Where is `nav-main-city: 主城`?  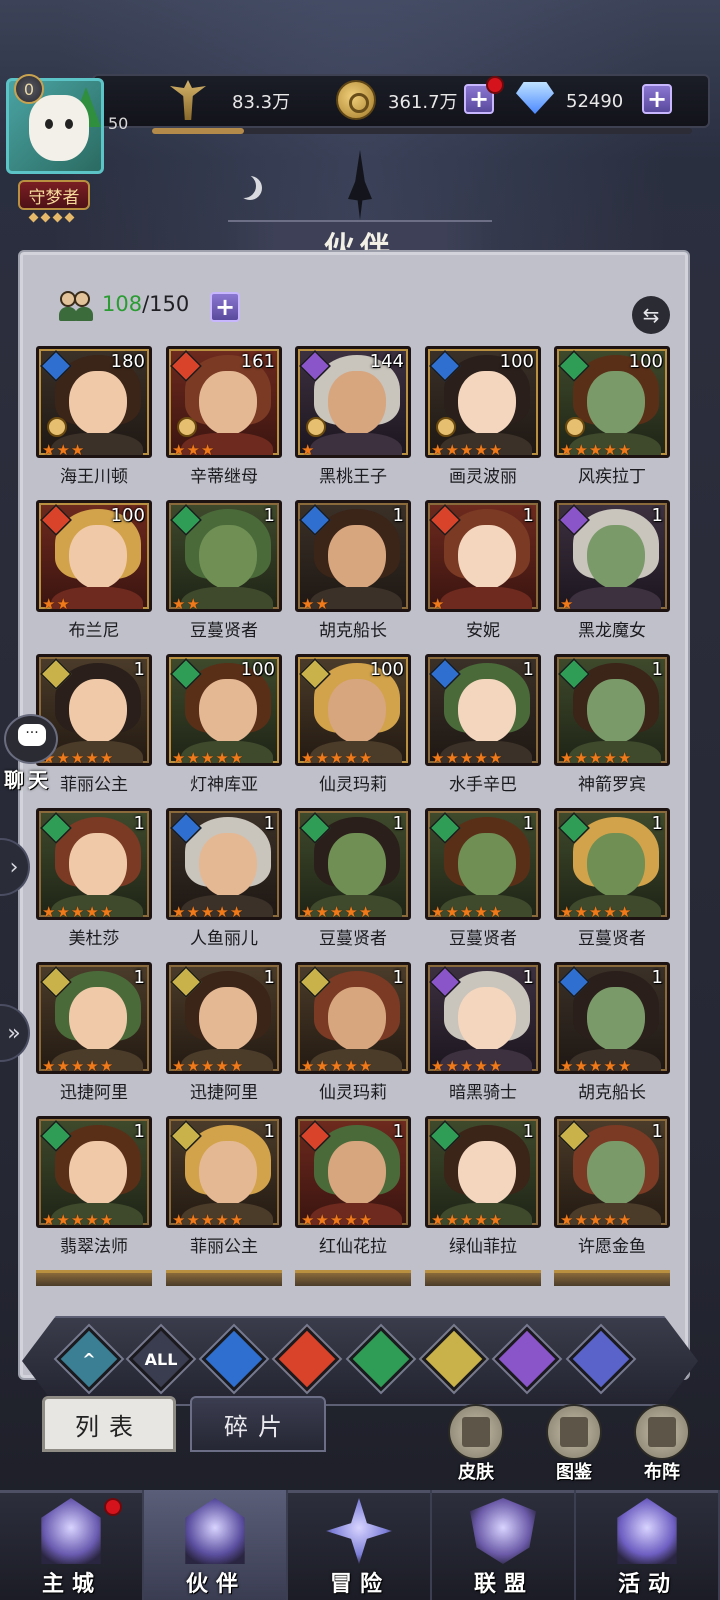
nav-main-city: 主城 is located at coordinates (72, 1545).